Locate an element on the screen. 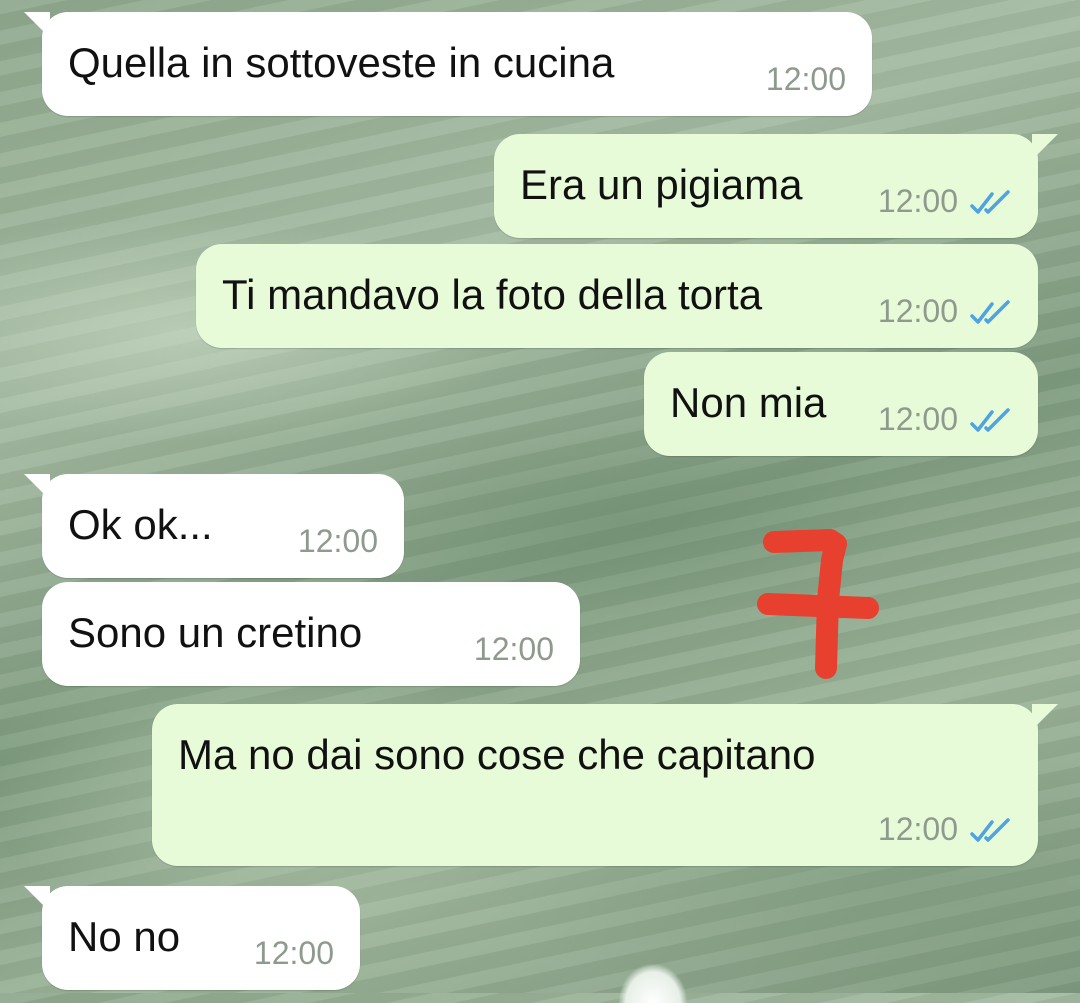  message-bubble-incoming: Ok ok... 12:00 is located at coordinates (214, 526).